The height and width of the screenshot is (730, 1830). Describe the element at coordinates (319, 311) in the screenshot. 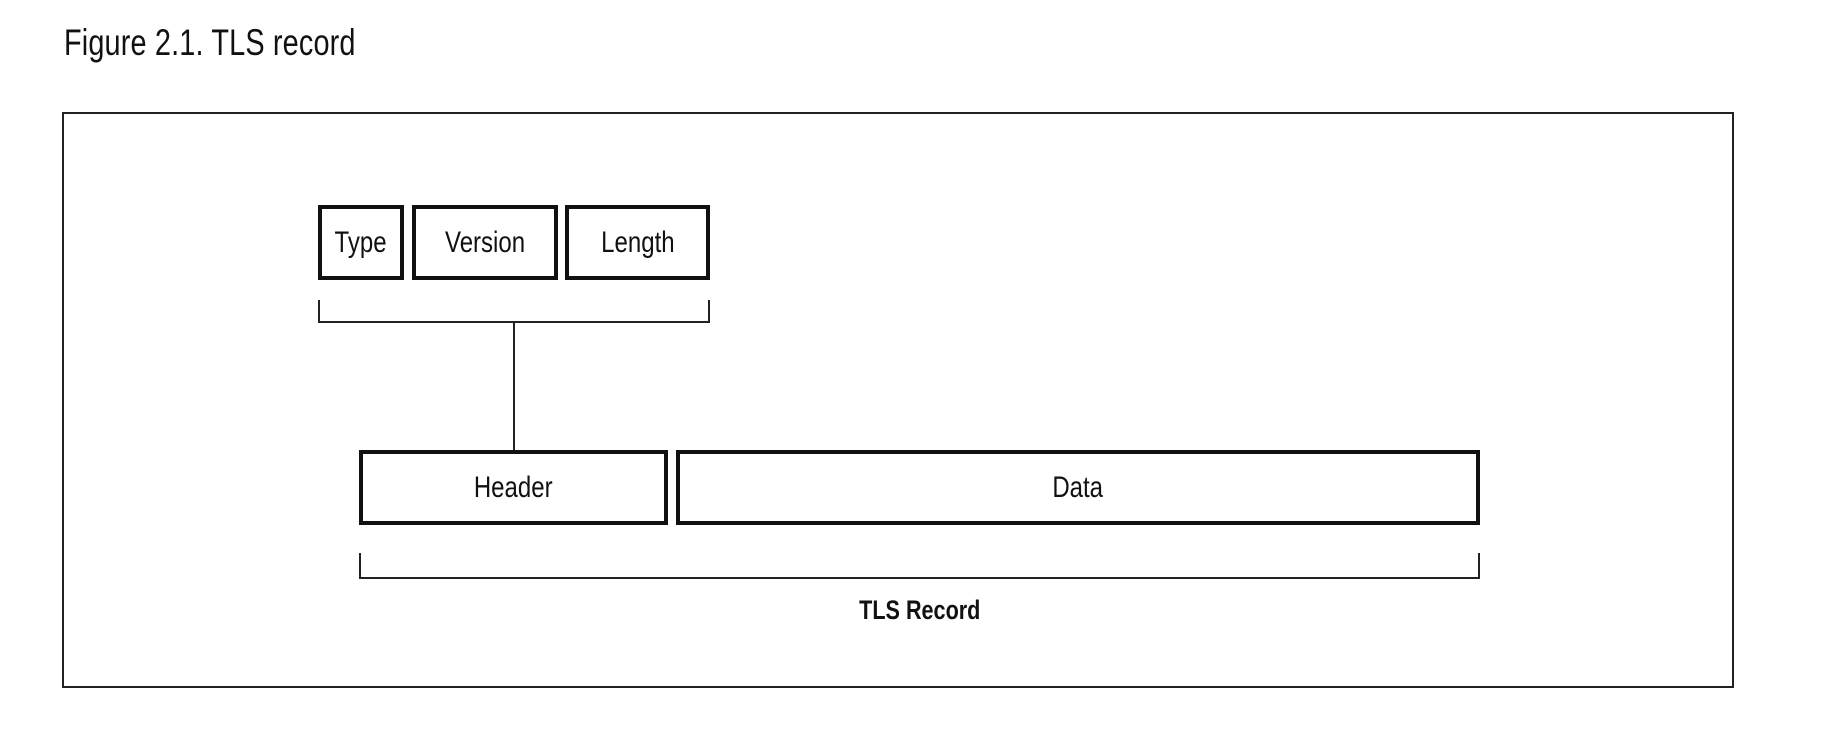

I see `header-fields-bracket-left-tick` at that location.